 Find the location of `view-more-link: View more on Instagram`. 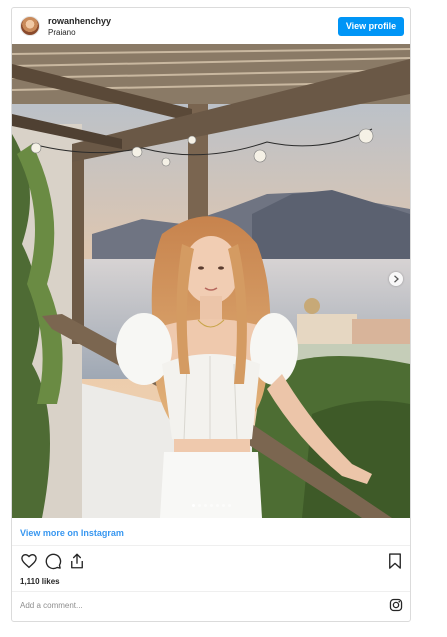

view-more-link: View more on Instagram is located at coordinates (72, 533).